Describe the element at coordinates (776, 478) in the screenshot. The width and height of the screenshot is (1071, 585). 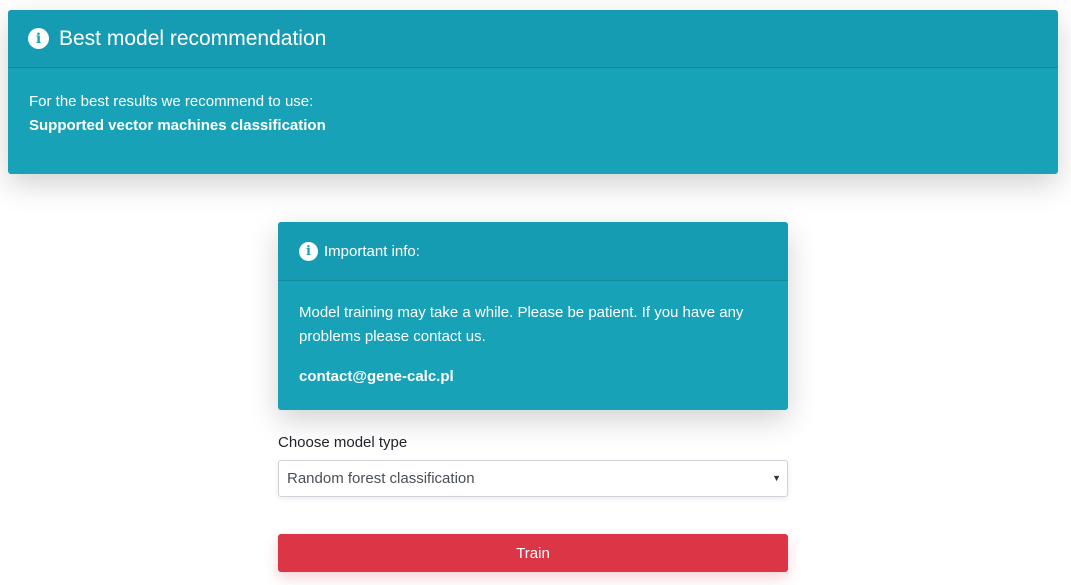
I see `chevron-down-icon: ▼` at that location.